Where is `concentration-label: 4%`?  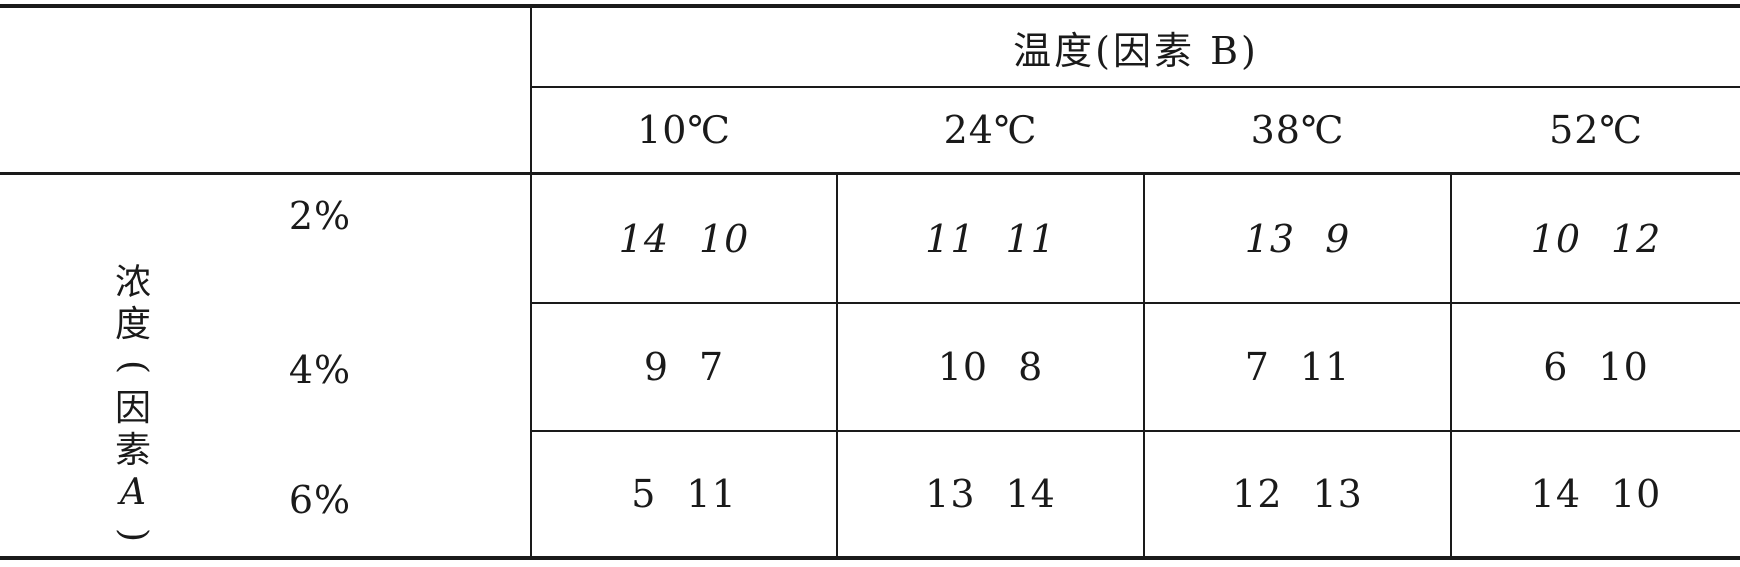
concentration-label: 4% is located at coordinates (320, 370).